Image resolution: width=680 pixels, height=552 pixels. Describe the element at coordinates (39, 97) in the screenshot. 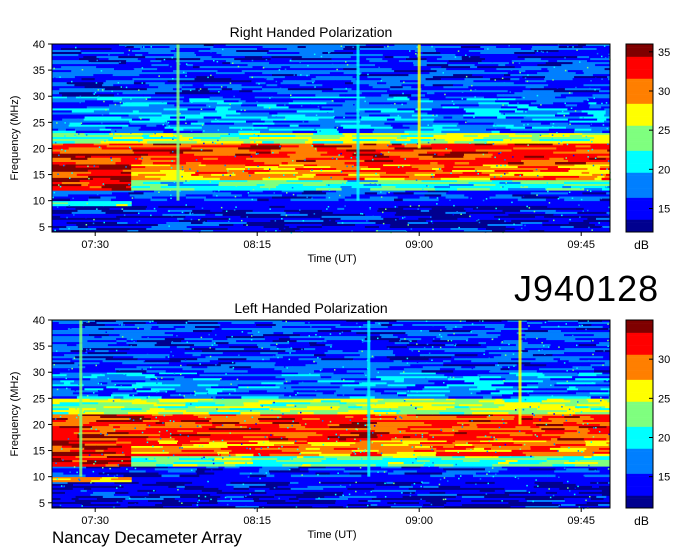

I see `y-tick-label: 30` at that location.